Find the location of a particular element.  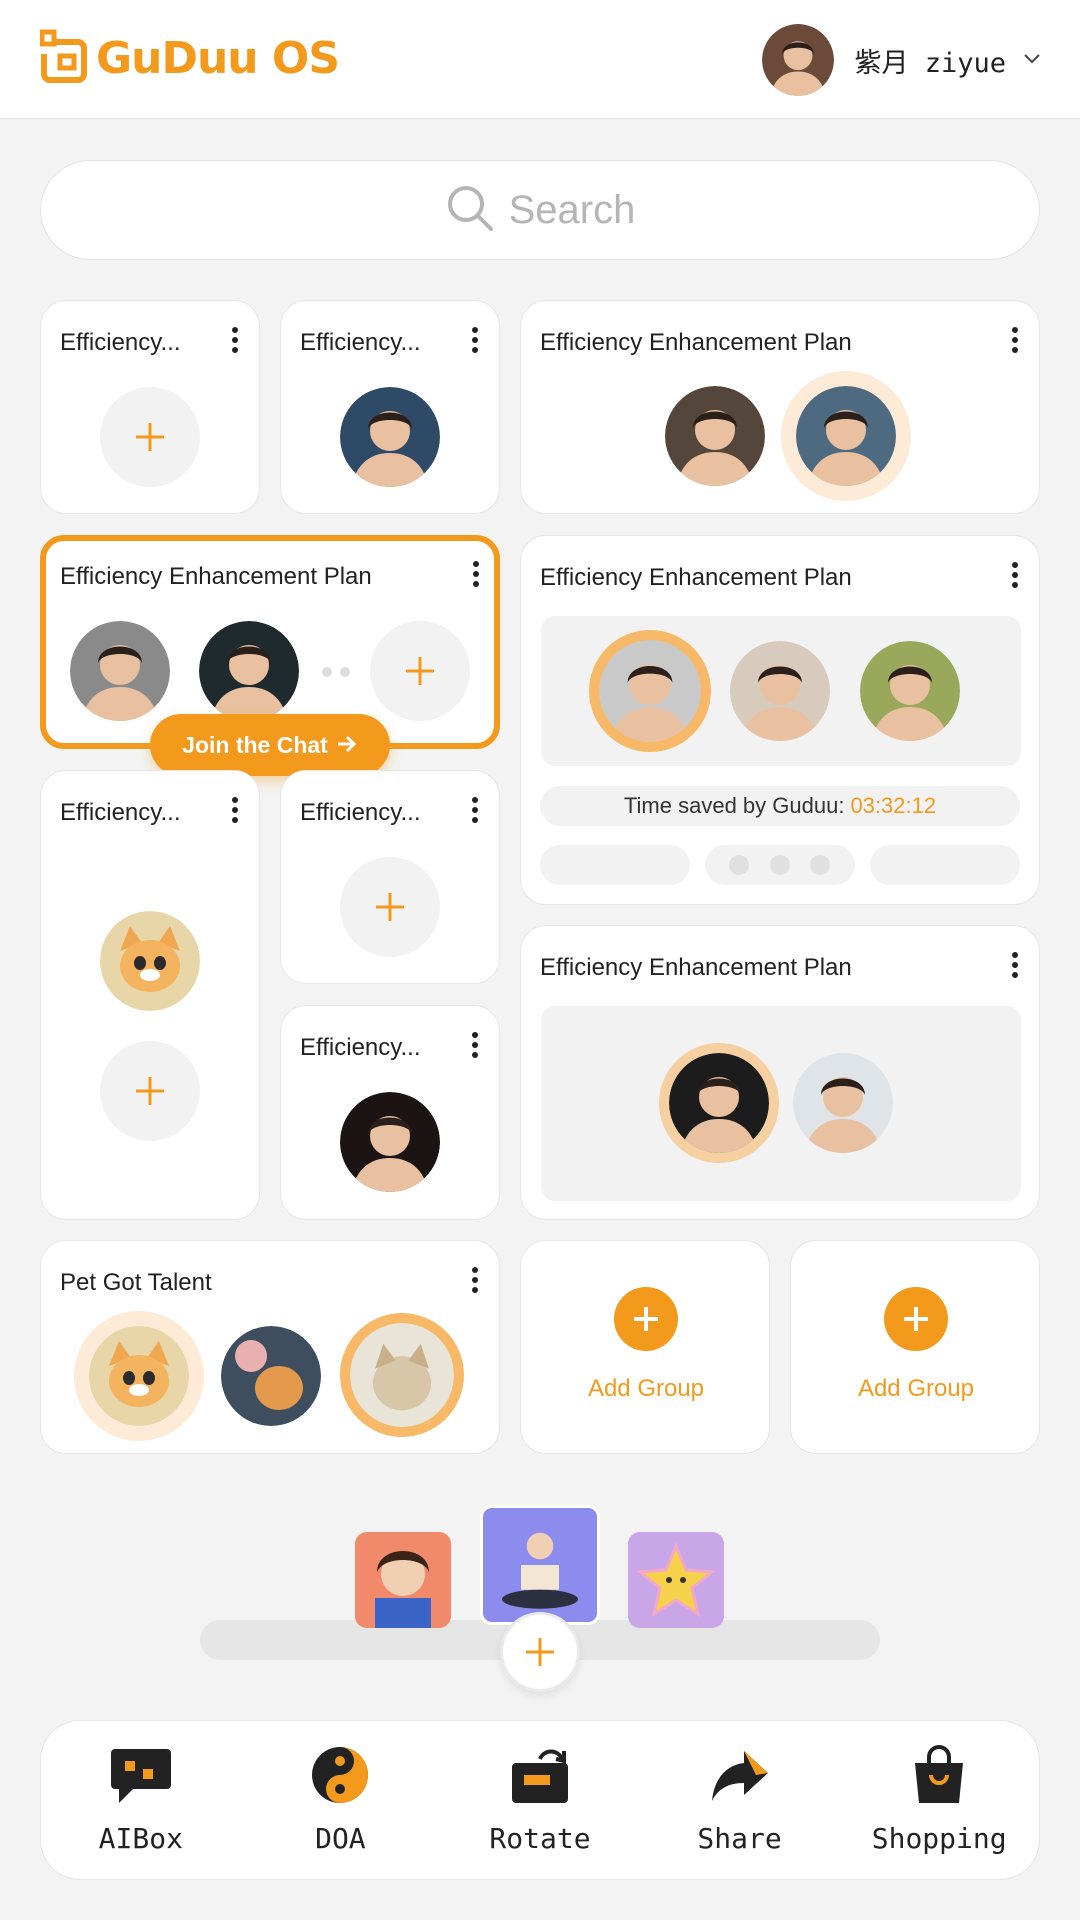

bottom-dock: AIBox DOA Rotate Share Shopping is located at coordinates (540, 1800).